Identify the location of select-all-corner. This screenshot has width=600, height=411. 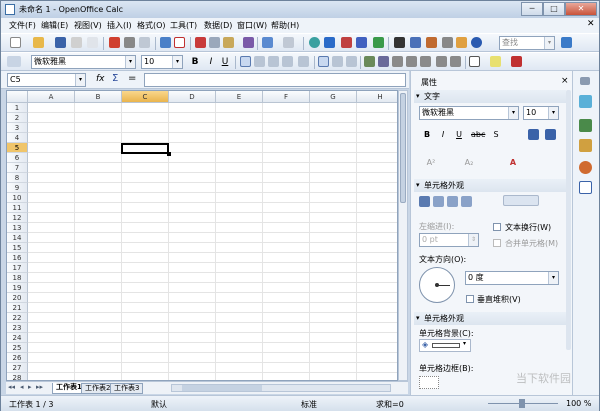
(17, 97).